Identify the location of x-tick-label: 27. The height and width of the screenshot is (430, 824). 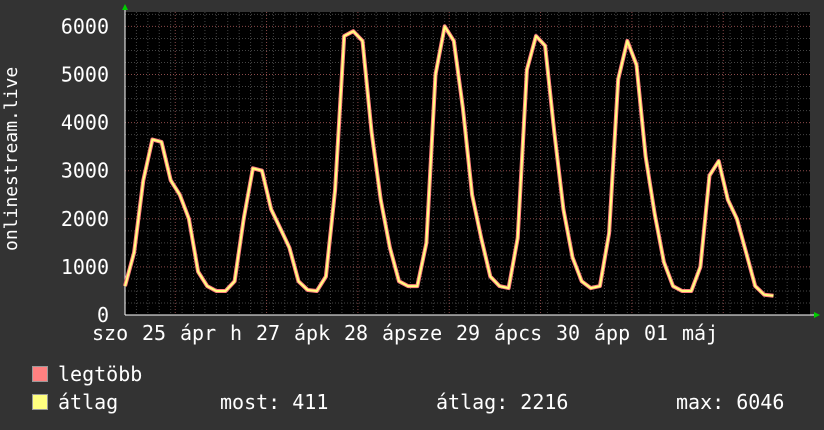
(268, 333).